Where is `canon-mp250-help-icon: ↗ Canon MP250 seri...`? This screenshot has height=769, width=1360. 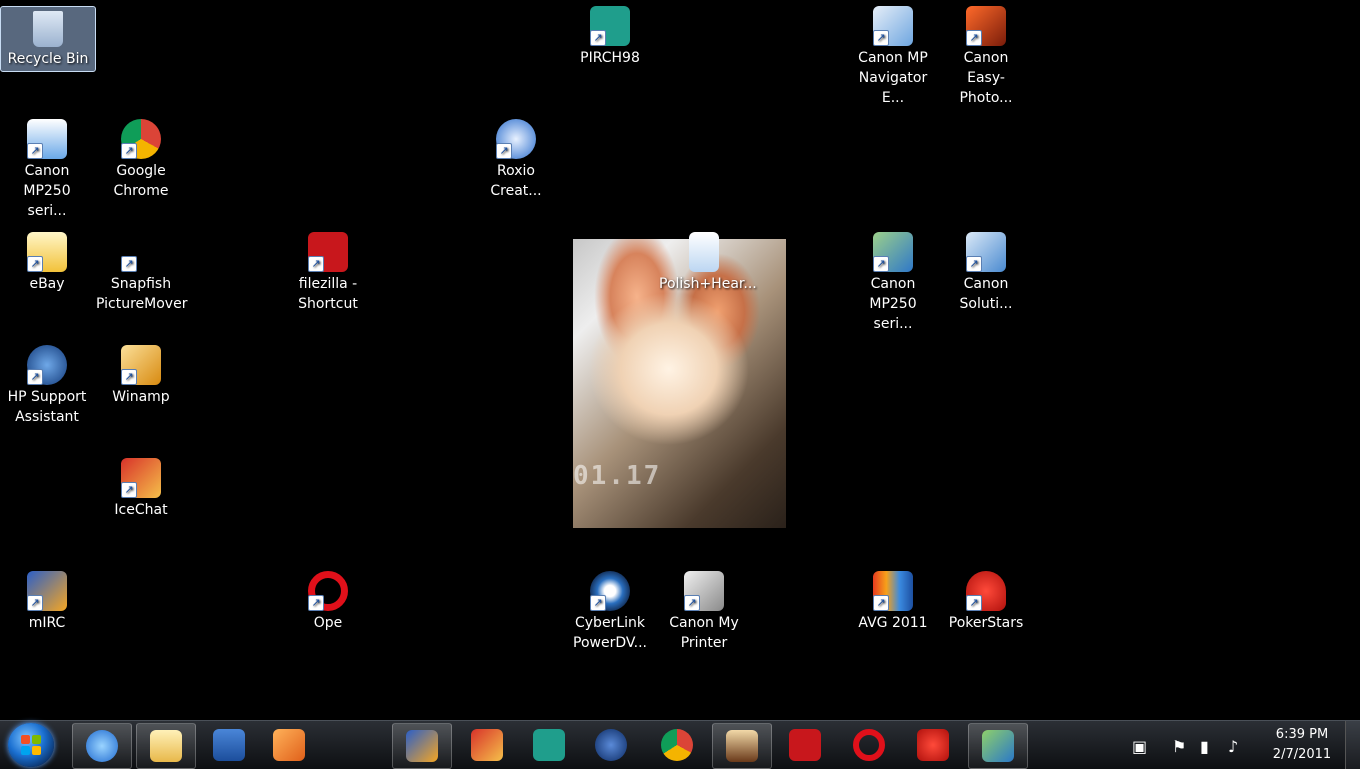
canon-mp250-help-icon: ↗ Canon MP250 seri... is located at coordinates (47, 167).